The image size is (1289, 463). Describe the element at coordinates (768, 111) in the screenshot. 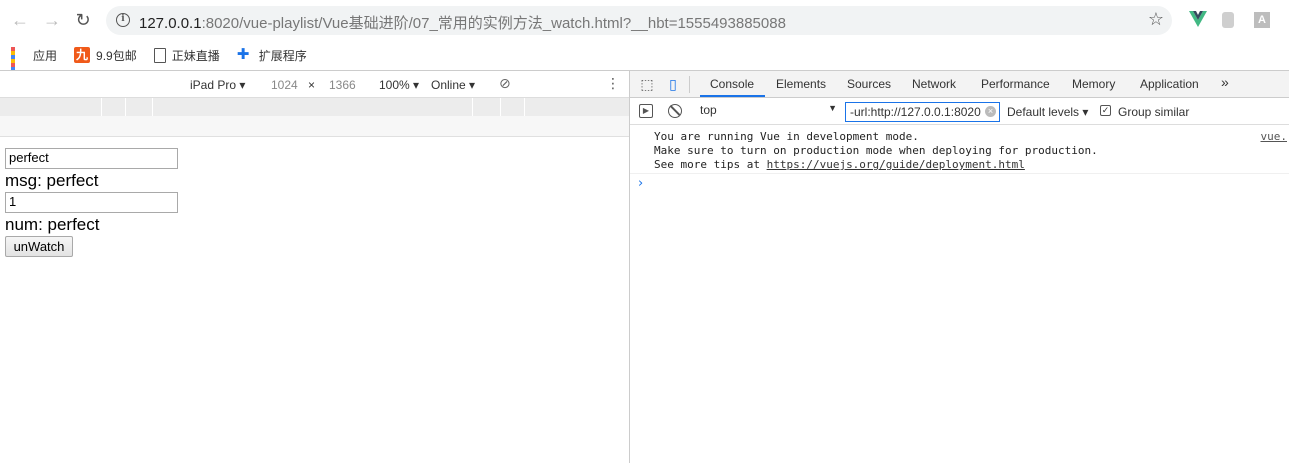

I see `context-select: top ▼` at that location.